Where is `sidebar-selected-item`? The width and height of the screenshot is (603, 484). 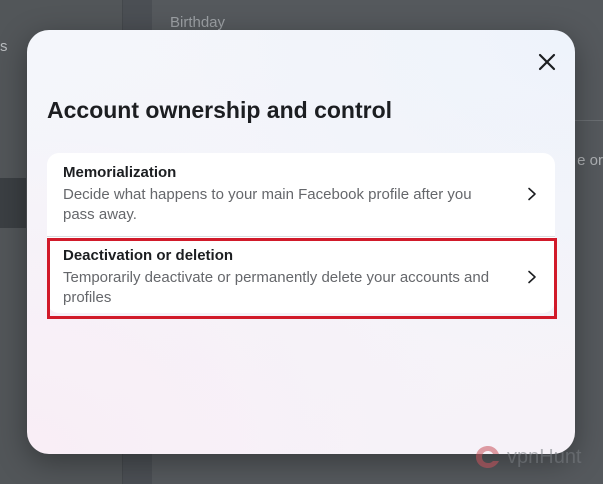 sidebar-selected-item is located at coordinates (13, 203).